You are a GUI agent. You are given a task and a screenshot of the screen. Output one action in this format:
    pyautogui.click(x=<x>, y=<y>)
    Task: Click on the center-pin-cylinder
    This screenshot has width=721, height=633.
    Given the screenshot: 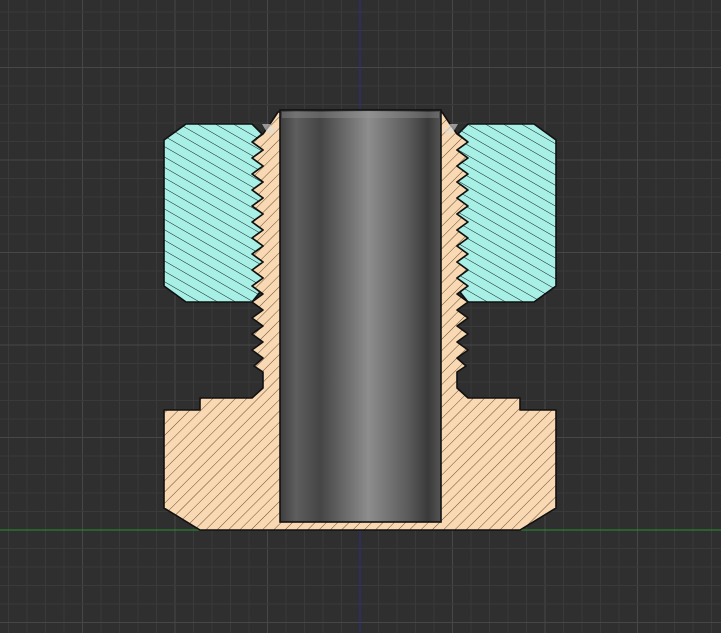 What is the action you would take?
    pyautogui.click(x=360, y=316)
    